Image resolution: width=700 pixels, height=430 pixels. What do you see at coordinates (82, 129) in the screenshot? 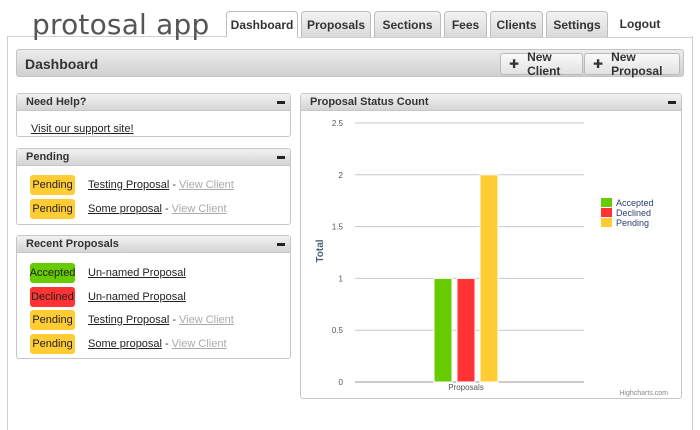
I see `support-link: Visit our support site!` at bounding box center [82, 129].